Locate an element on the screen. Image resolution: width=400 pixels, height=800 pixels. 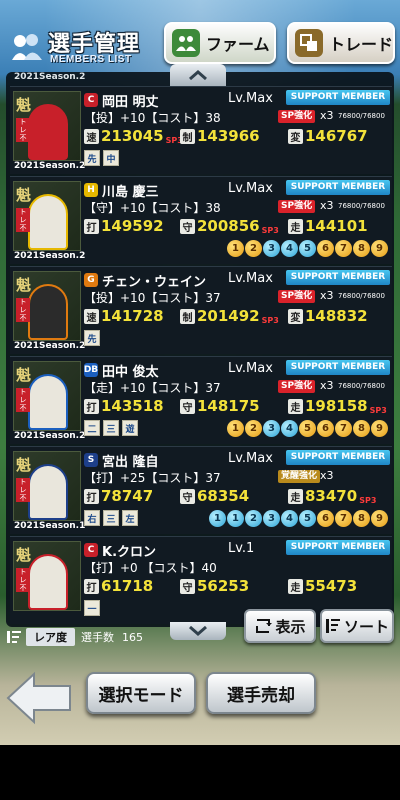
player-position-cost: 【投】+10【コスト】37 is located at coordinates (152, 298).